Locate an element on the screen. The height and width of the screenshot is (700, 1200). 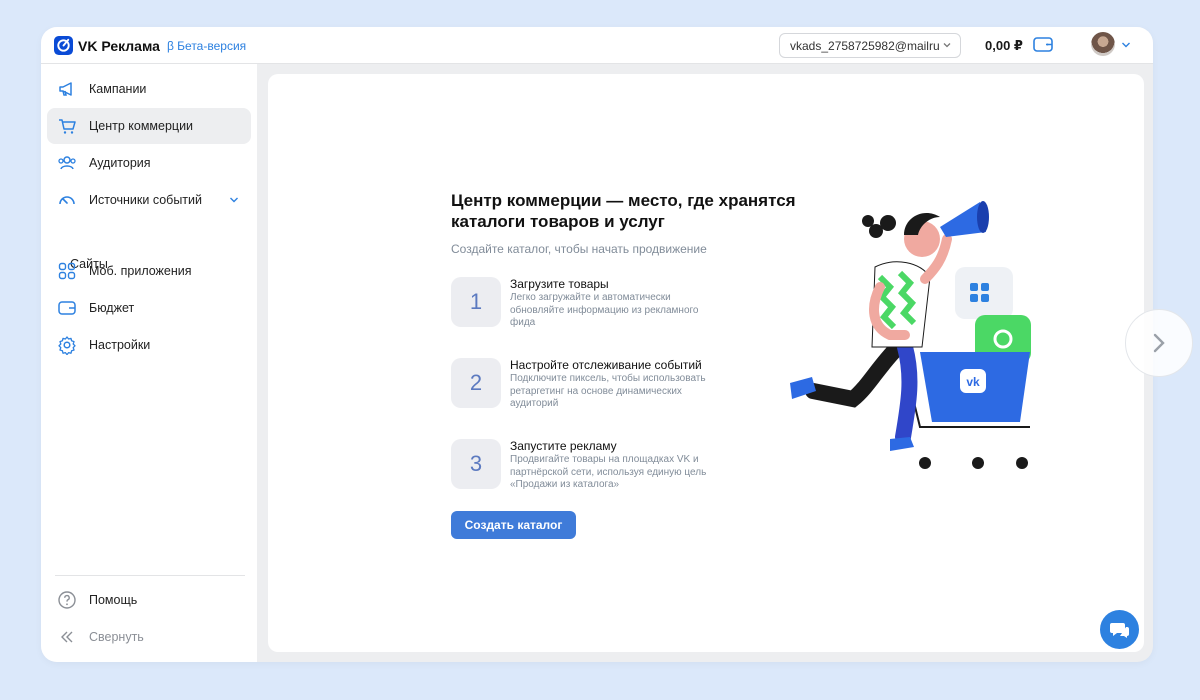
sidebar-item-settings: Настройки is located at coordinates (149, 345).